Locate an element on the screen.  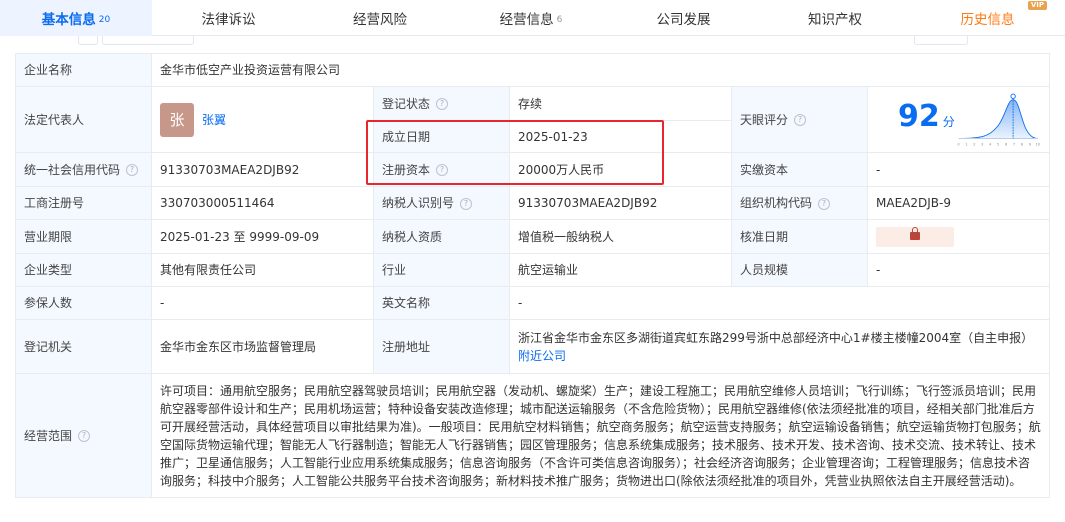
score-x-tick: 0 is located at coordinates (958, 144).